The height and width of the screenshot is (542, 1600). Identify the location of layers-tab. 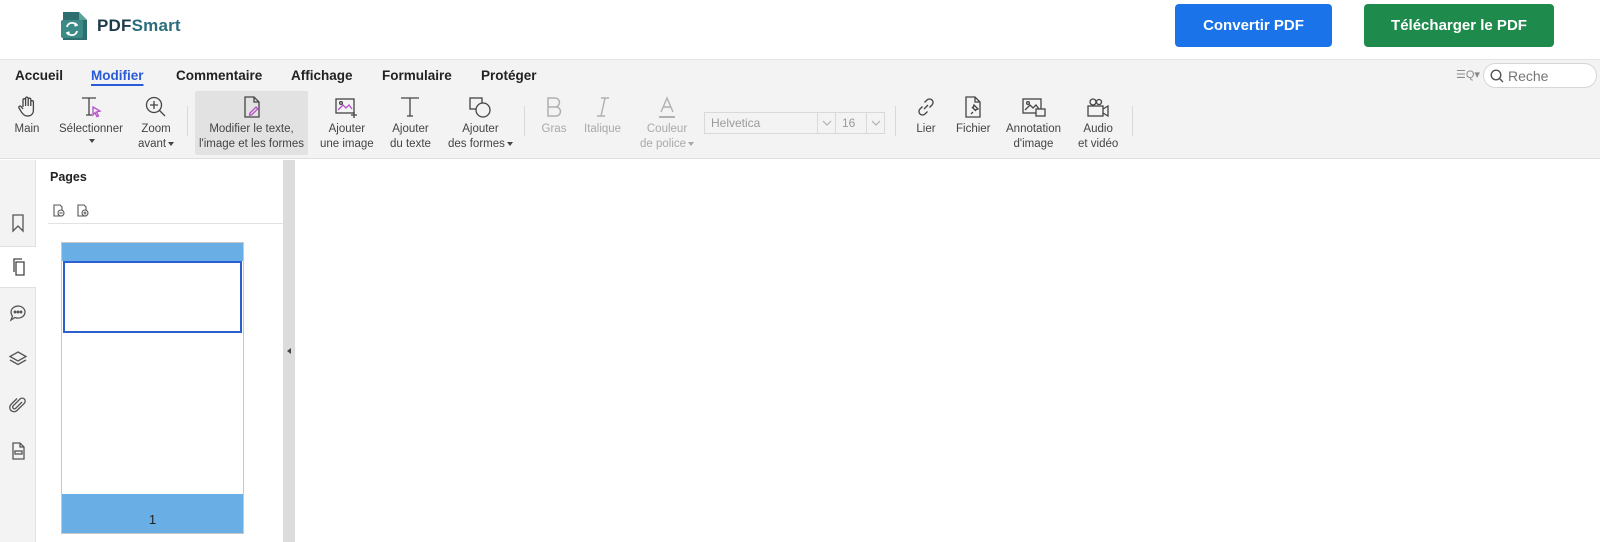
(18, 359).